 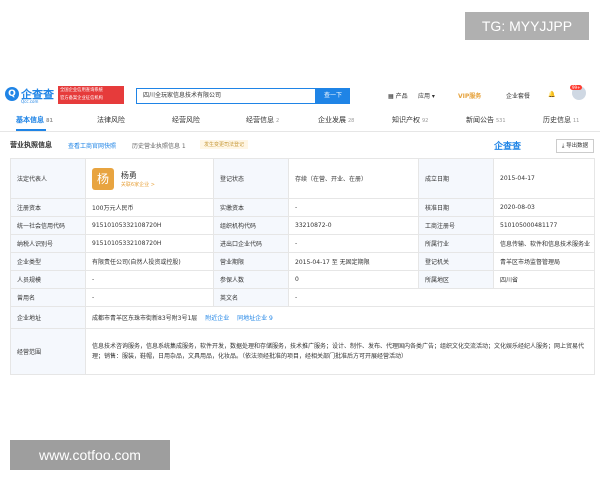 What do you see at coordinates (48, 178) in the screenshot?
I see `cell-label: 法定代表人` at bounding box center [48, 178].